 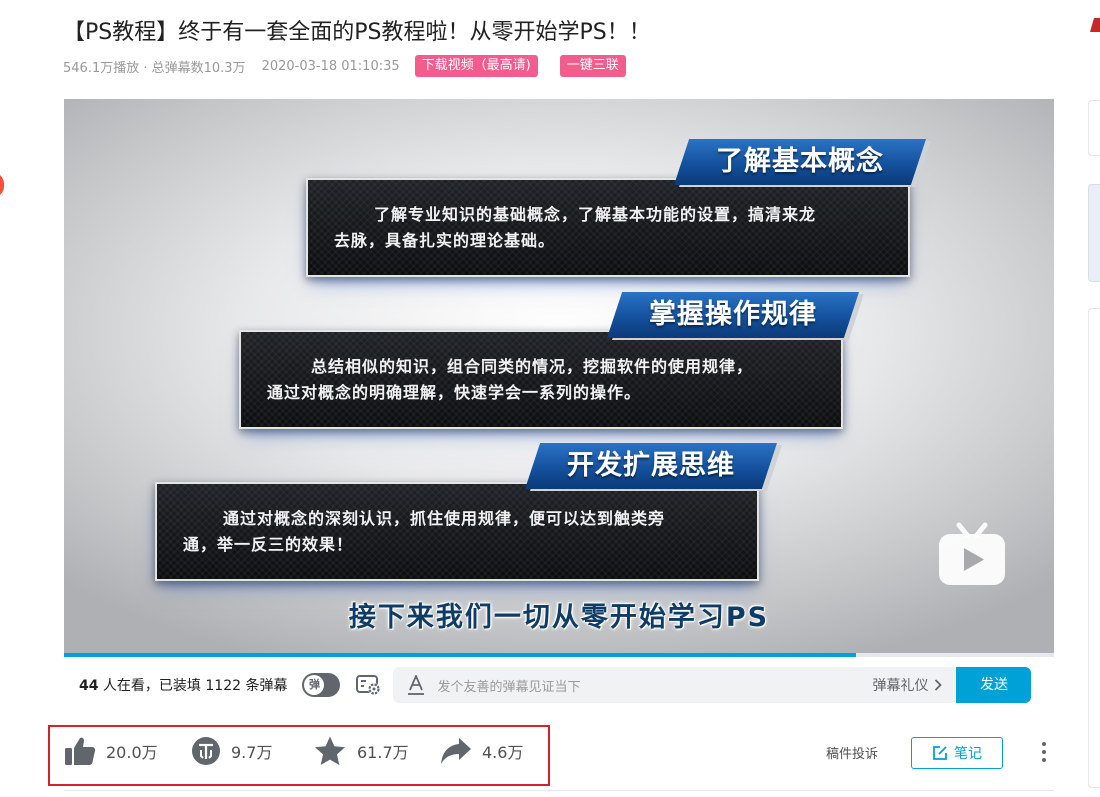 I want to click on bilibili-tv-icon, so click(x=972, y=554).